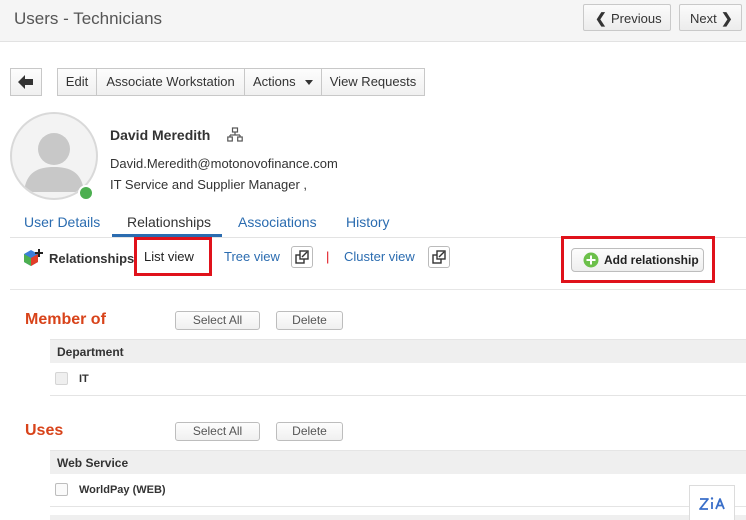  I want to click on previous-button: ❮ Previous, so click(627, 17).